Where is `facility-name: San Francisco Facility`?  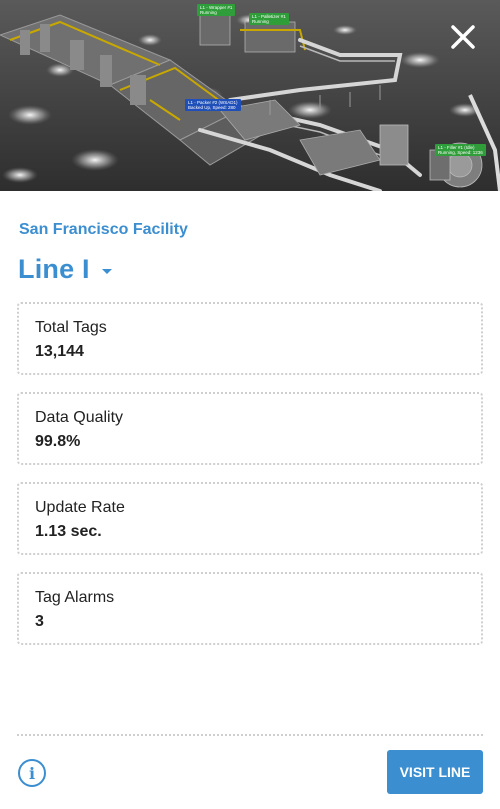
facility-name: San Francisco Facility is located at coordinates (103, 229).